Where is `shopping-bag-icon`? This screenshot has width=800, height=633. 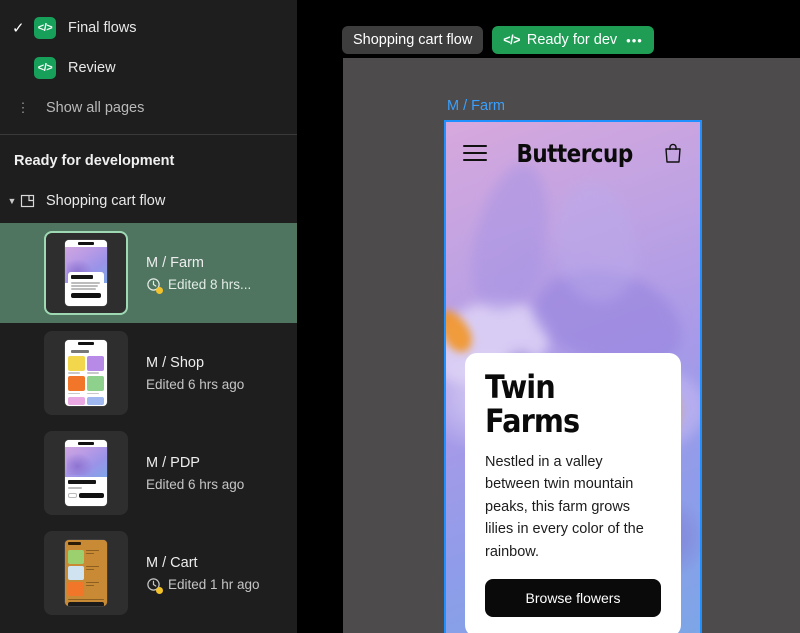 shopping-bag-icon is located at coordinates (673, 153).